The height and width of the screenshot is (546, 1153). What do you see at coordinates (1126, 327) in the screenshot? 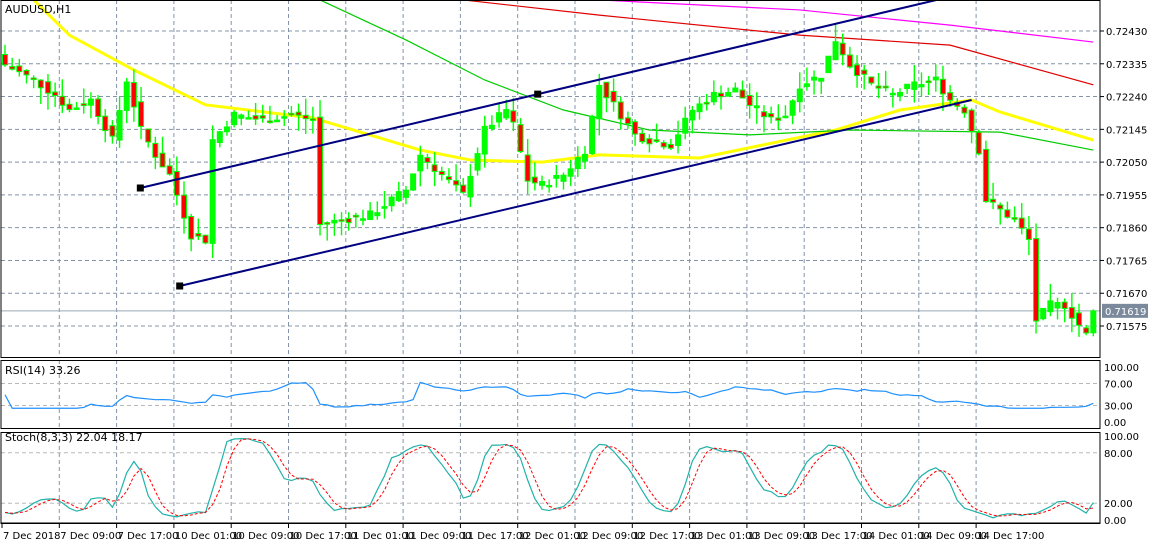
I see `price-tick-label: 0.71575` at bounding box center [1126, 327].